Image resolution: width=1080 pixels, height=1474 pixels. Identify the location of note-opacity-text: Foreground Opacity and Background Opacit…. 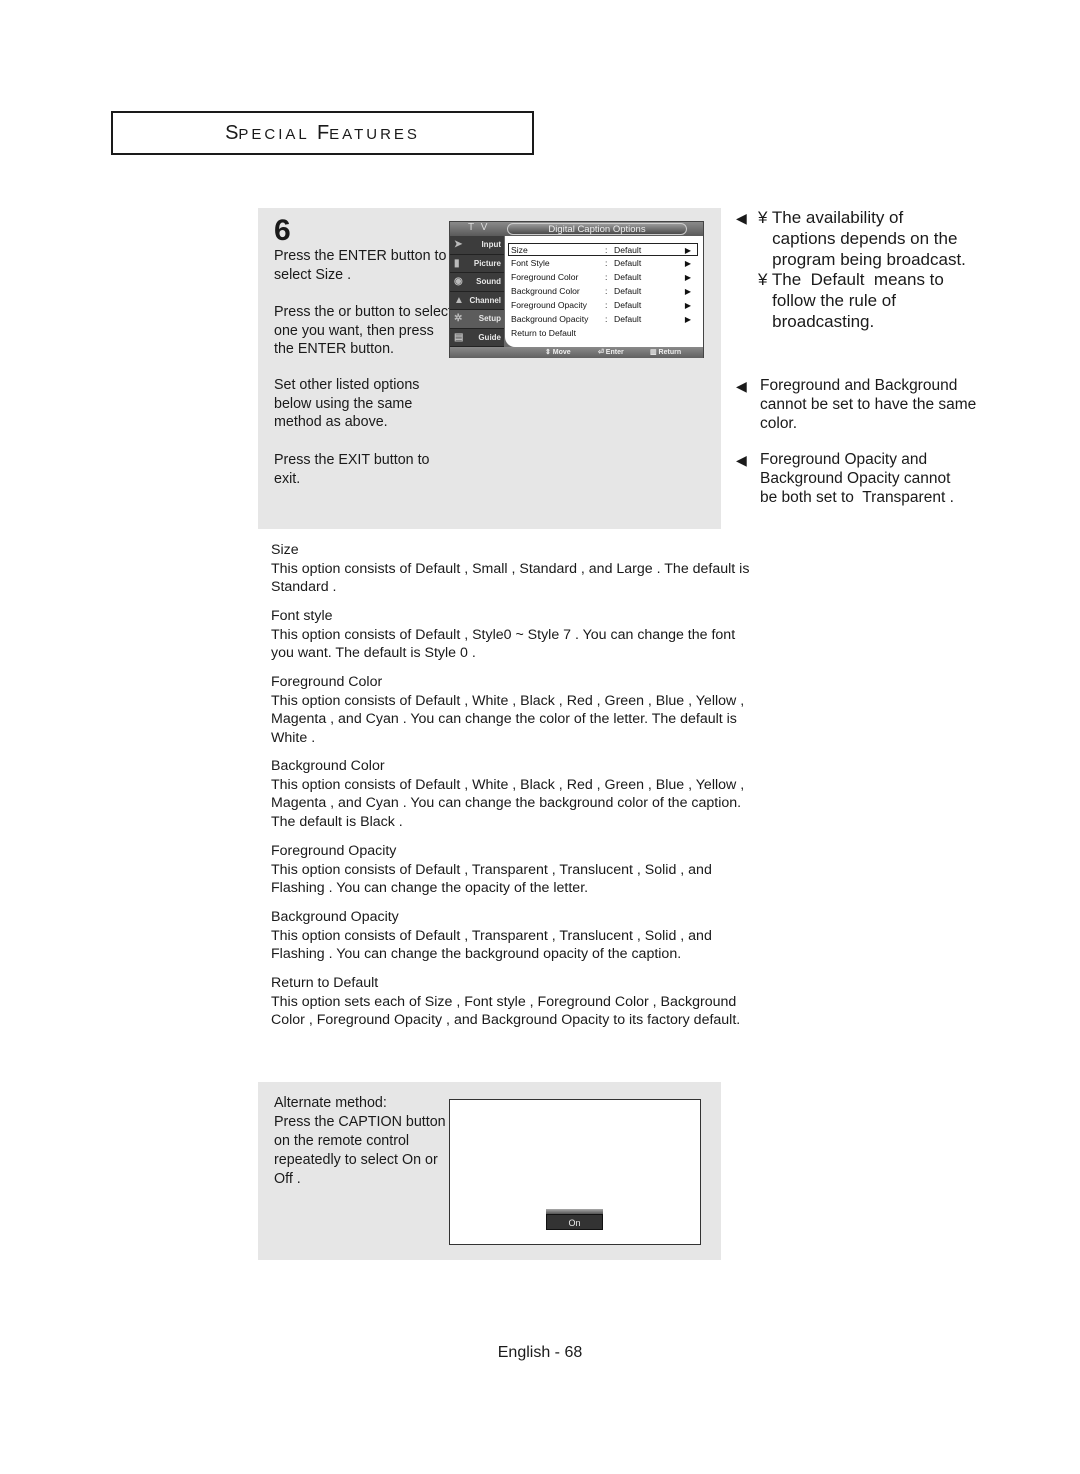
(857, 478).